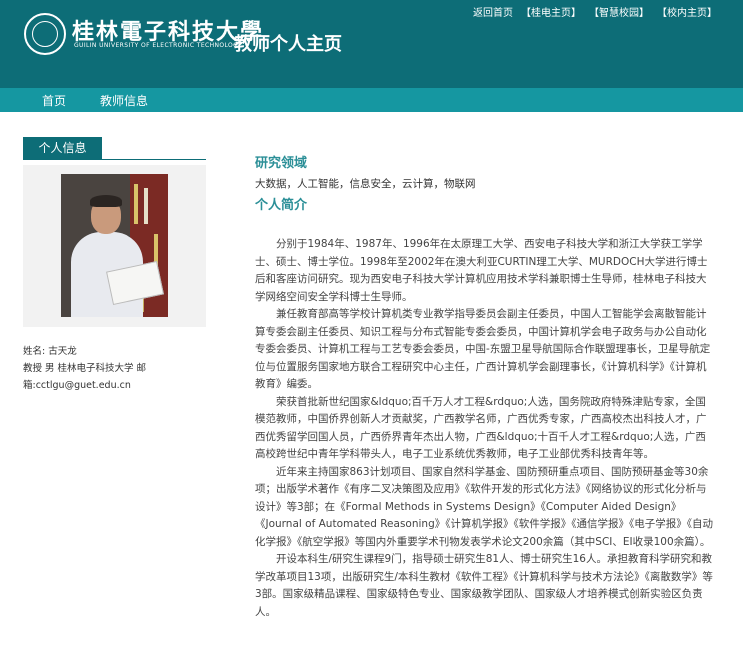 The image size is (743, 665). What do you see at coordinates (365, 184) in the screenshot?
I see `research-fields: 大数据，人工智能，信息安全，云计算，物联网` at bounding box center [365, 184].